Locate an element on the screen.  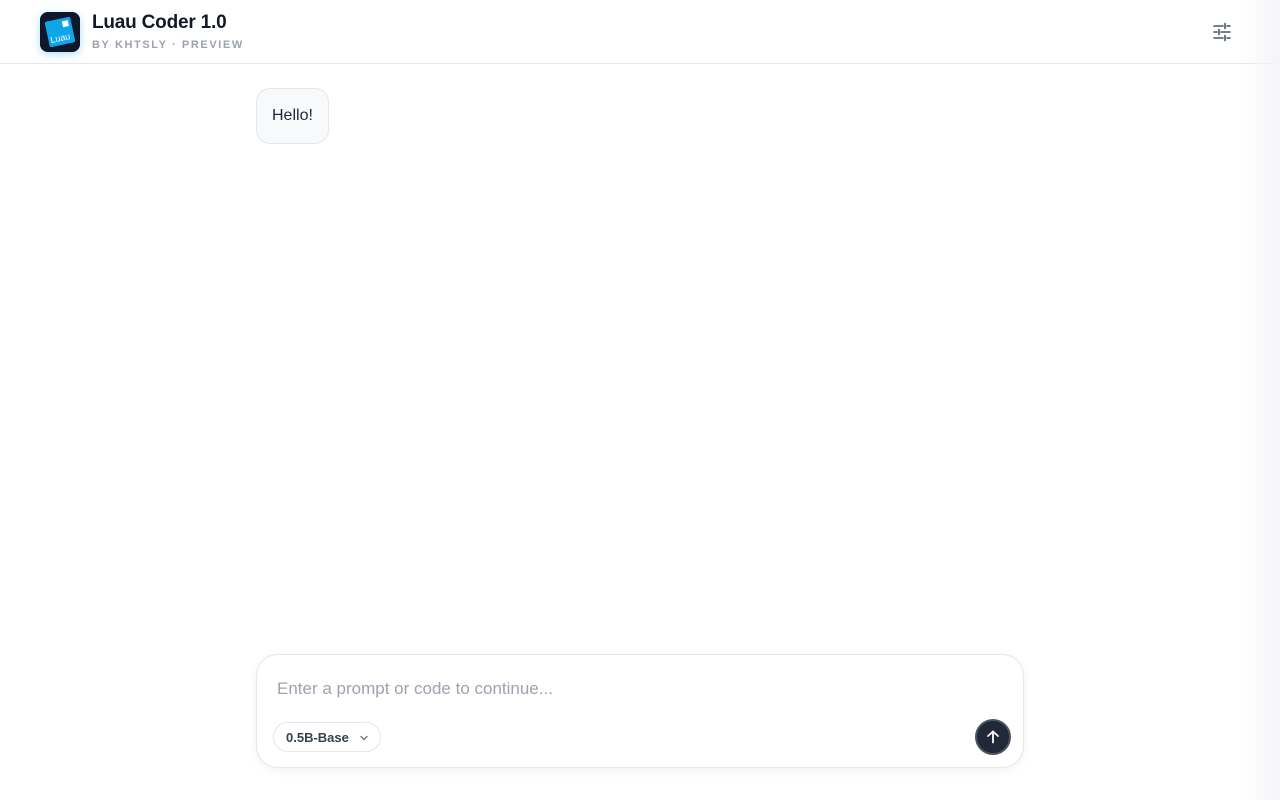
user-message-bubble: Hello! is located at coordinates (292, 116).